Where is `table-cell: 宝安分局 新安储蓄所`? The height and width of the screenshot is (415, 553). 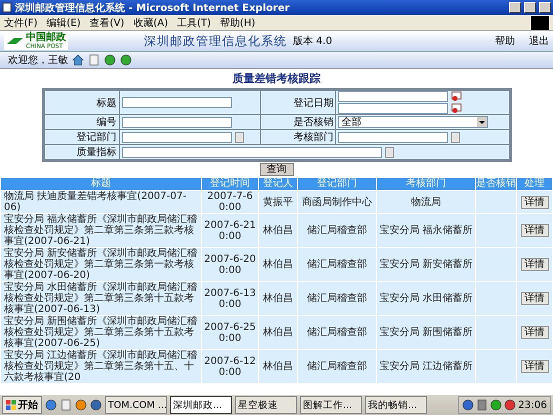
table-cell: 宝安分局 新安储蓄所 is located at coordinates (426, 264).